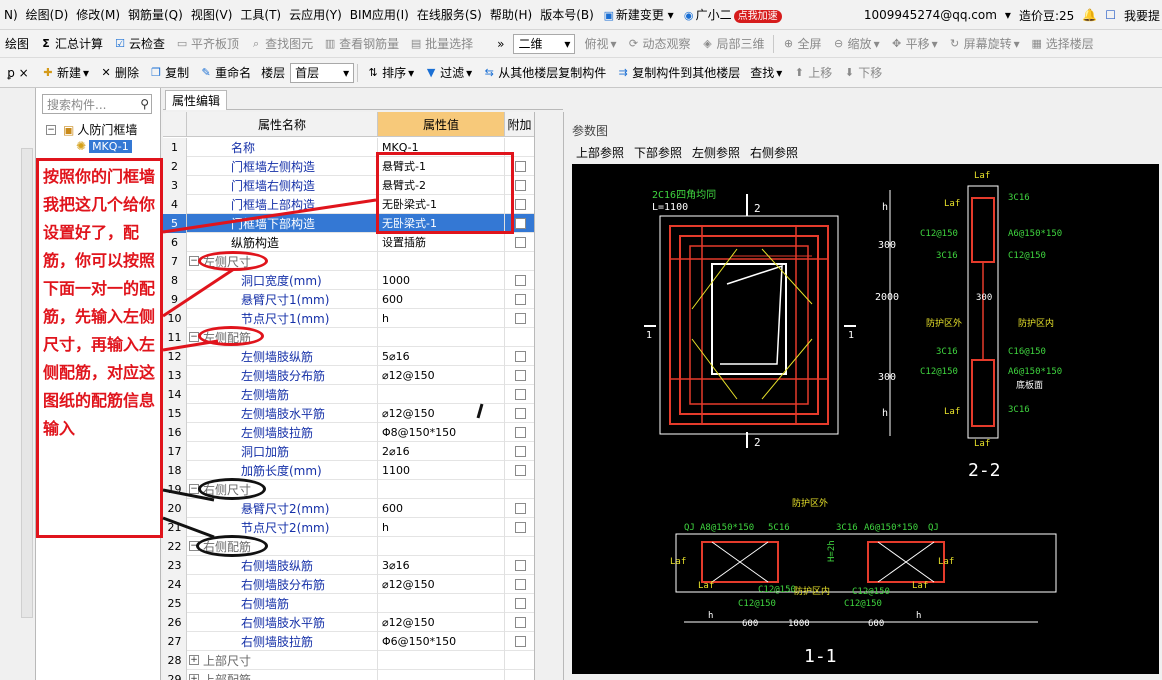  What do you see at coordinates (348, 470) in the screenshot?
I see `property-row: 18 加筋长度(mm) 1100` at bounding box center [348, 470].